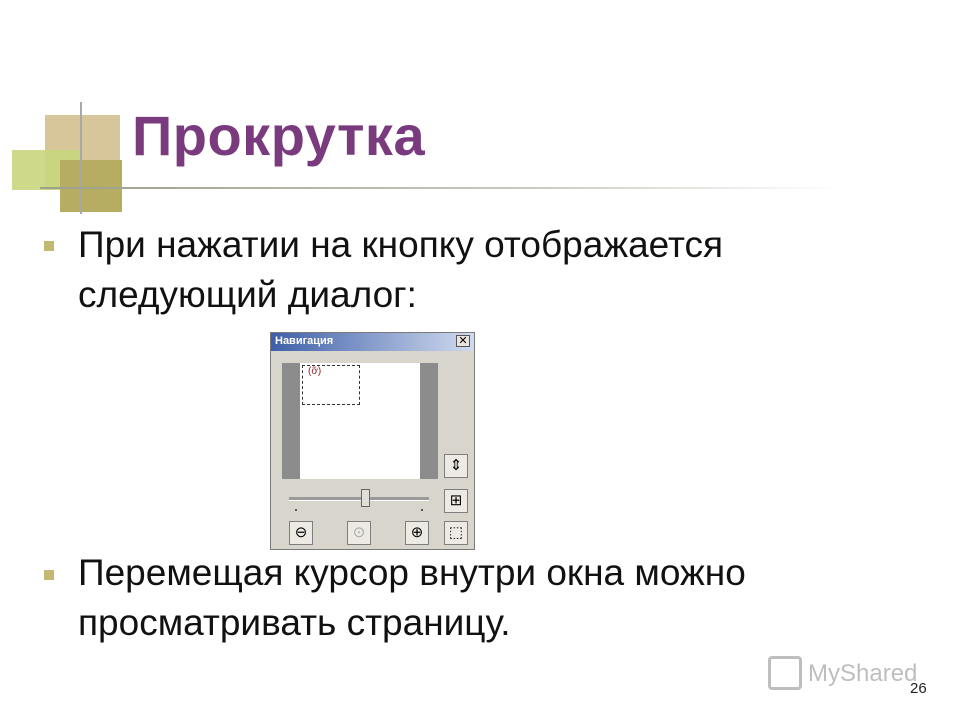 This screenshot has height=720, width=960. What do you see at coordinates (315, 371) in the screenshot?
I see `page-thumbnail-mark: (ỡ)` at bounding box center [315, 371].